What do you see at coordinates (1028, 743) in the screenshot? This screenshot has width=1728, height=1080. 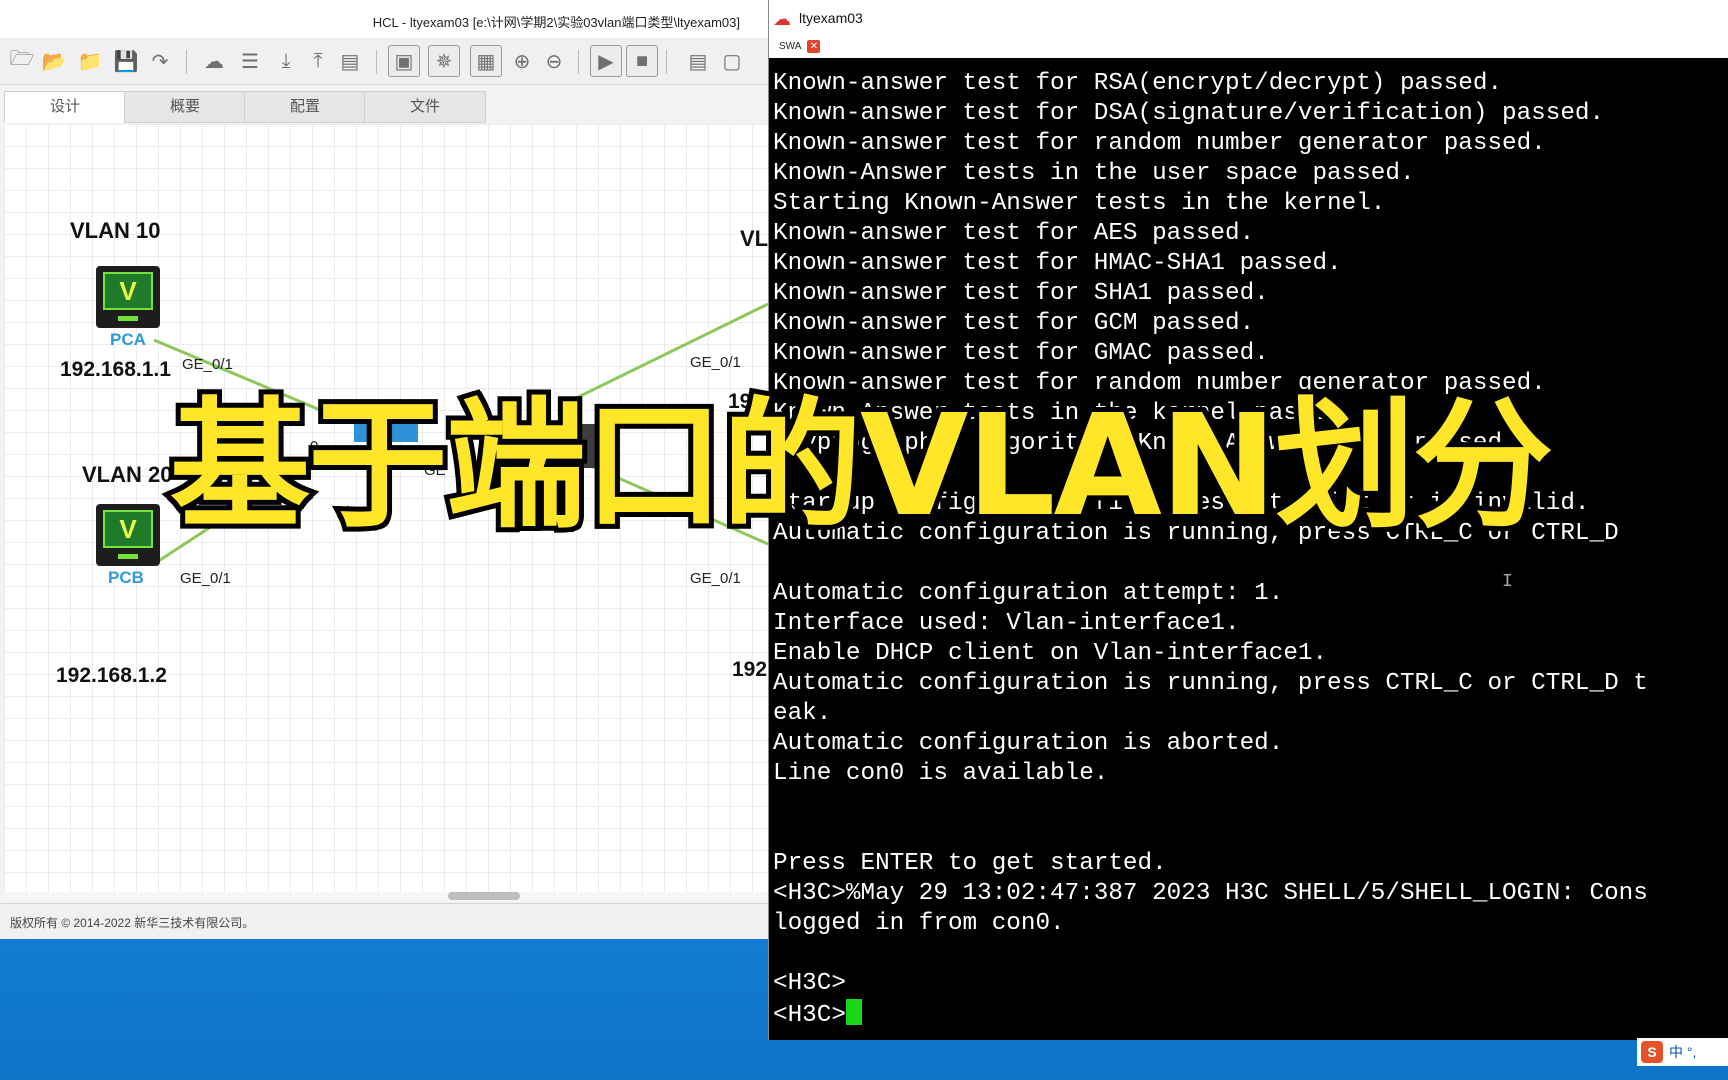 I see `terminal-line: Automatic configuration is aborted.` at bounding box center [1028, 743].